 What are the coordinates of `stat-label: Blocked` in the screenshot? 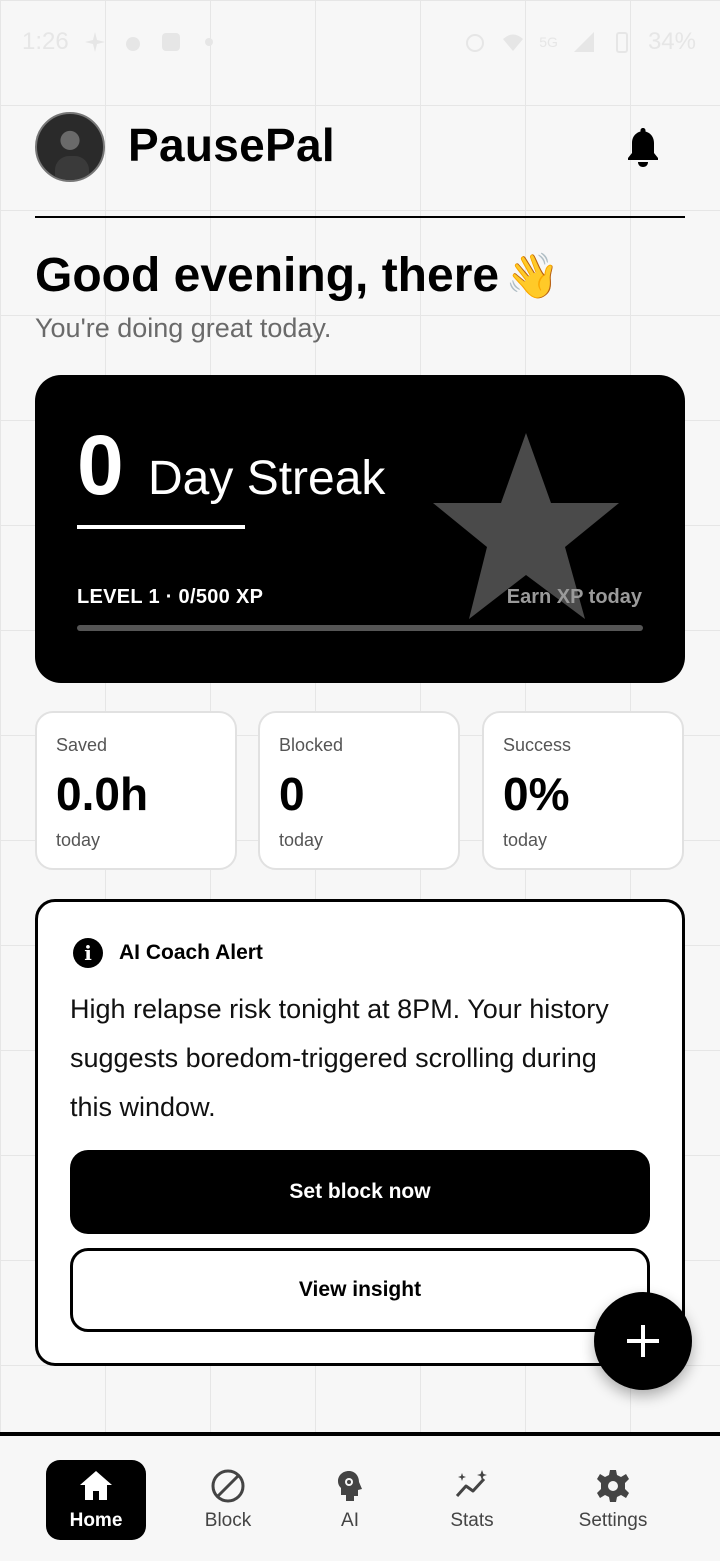 It's located at (311, 745).